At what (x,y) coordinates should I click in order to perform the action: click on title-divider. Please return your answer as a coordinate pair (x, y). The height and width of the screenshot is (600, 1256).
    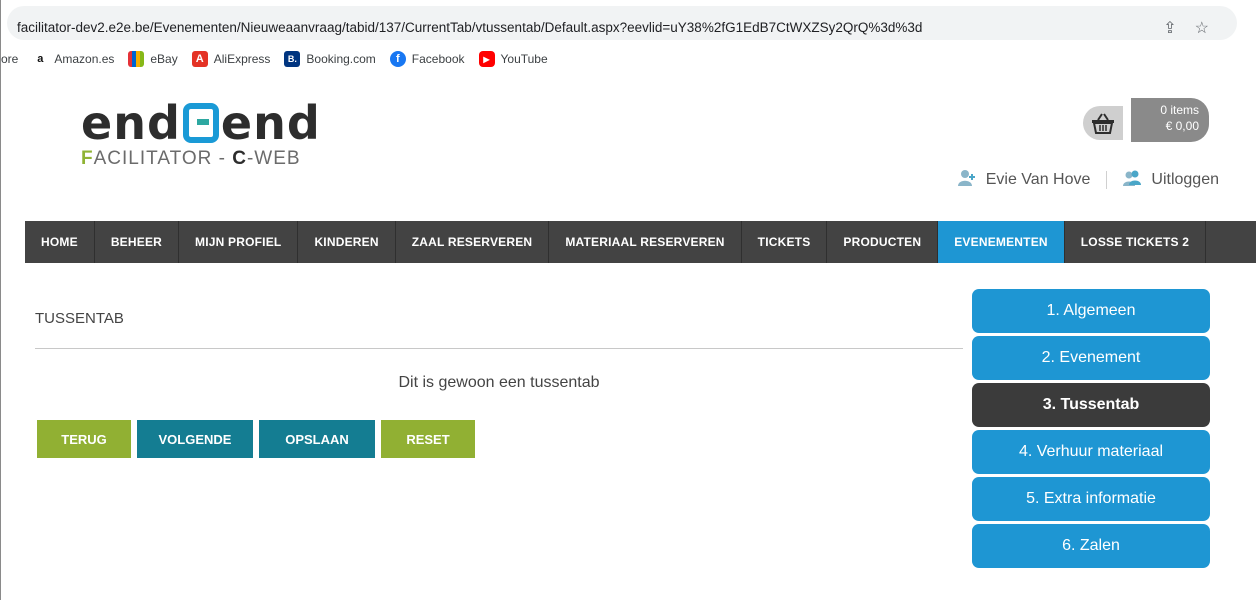
    Looking at the image, I should click on (499, 348).